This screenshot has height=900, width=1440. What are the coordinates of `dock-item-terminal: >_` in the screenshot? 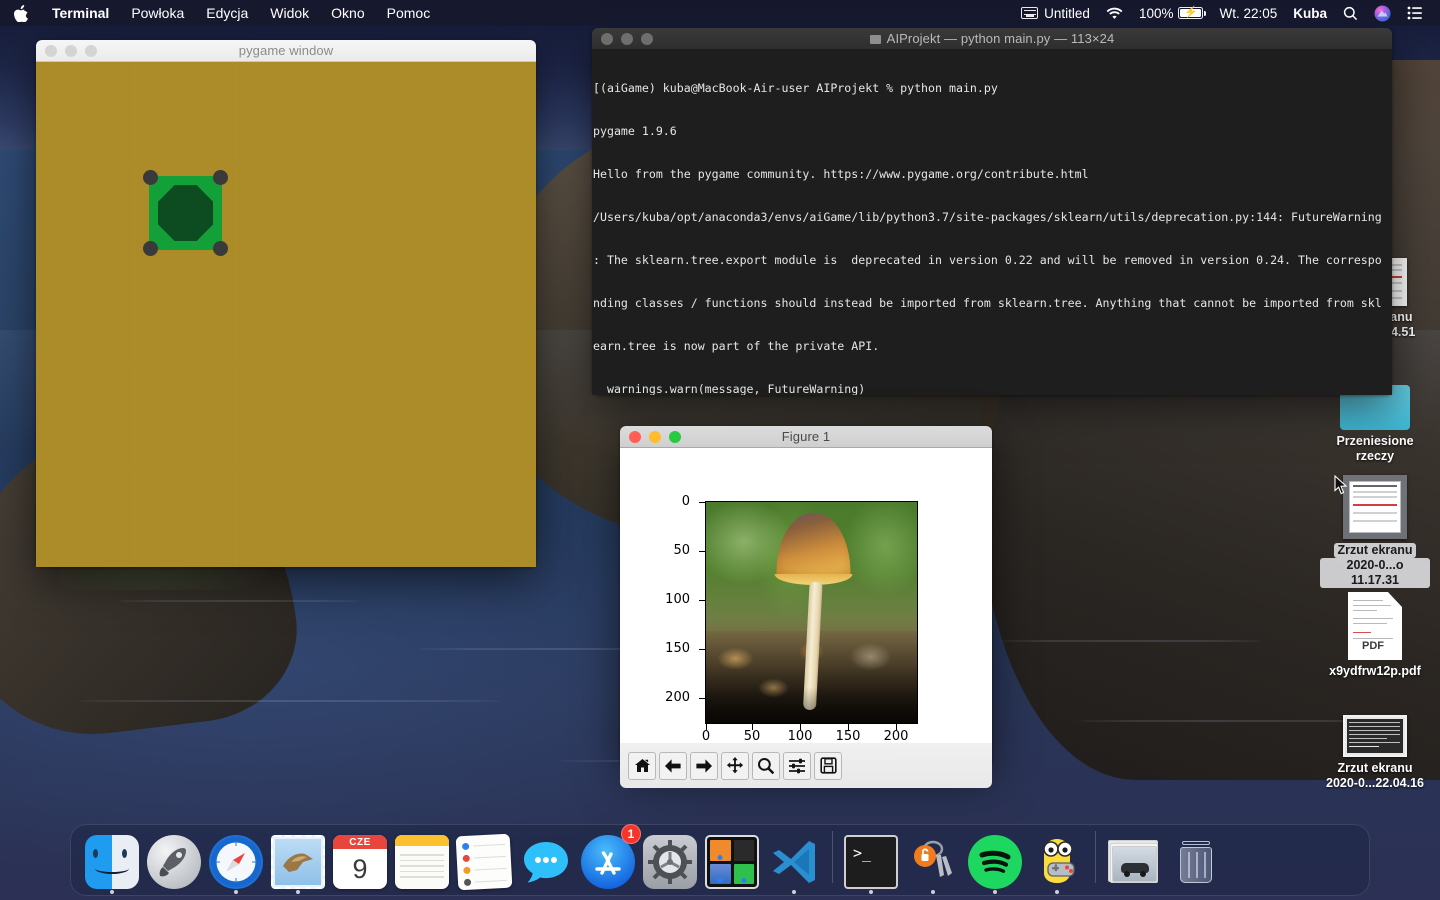 It's located at (871, 860).